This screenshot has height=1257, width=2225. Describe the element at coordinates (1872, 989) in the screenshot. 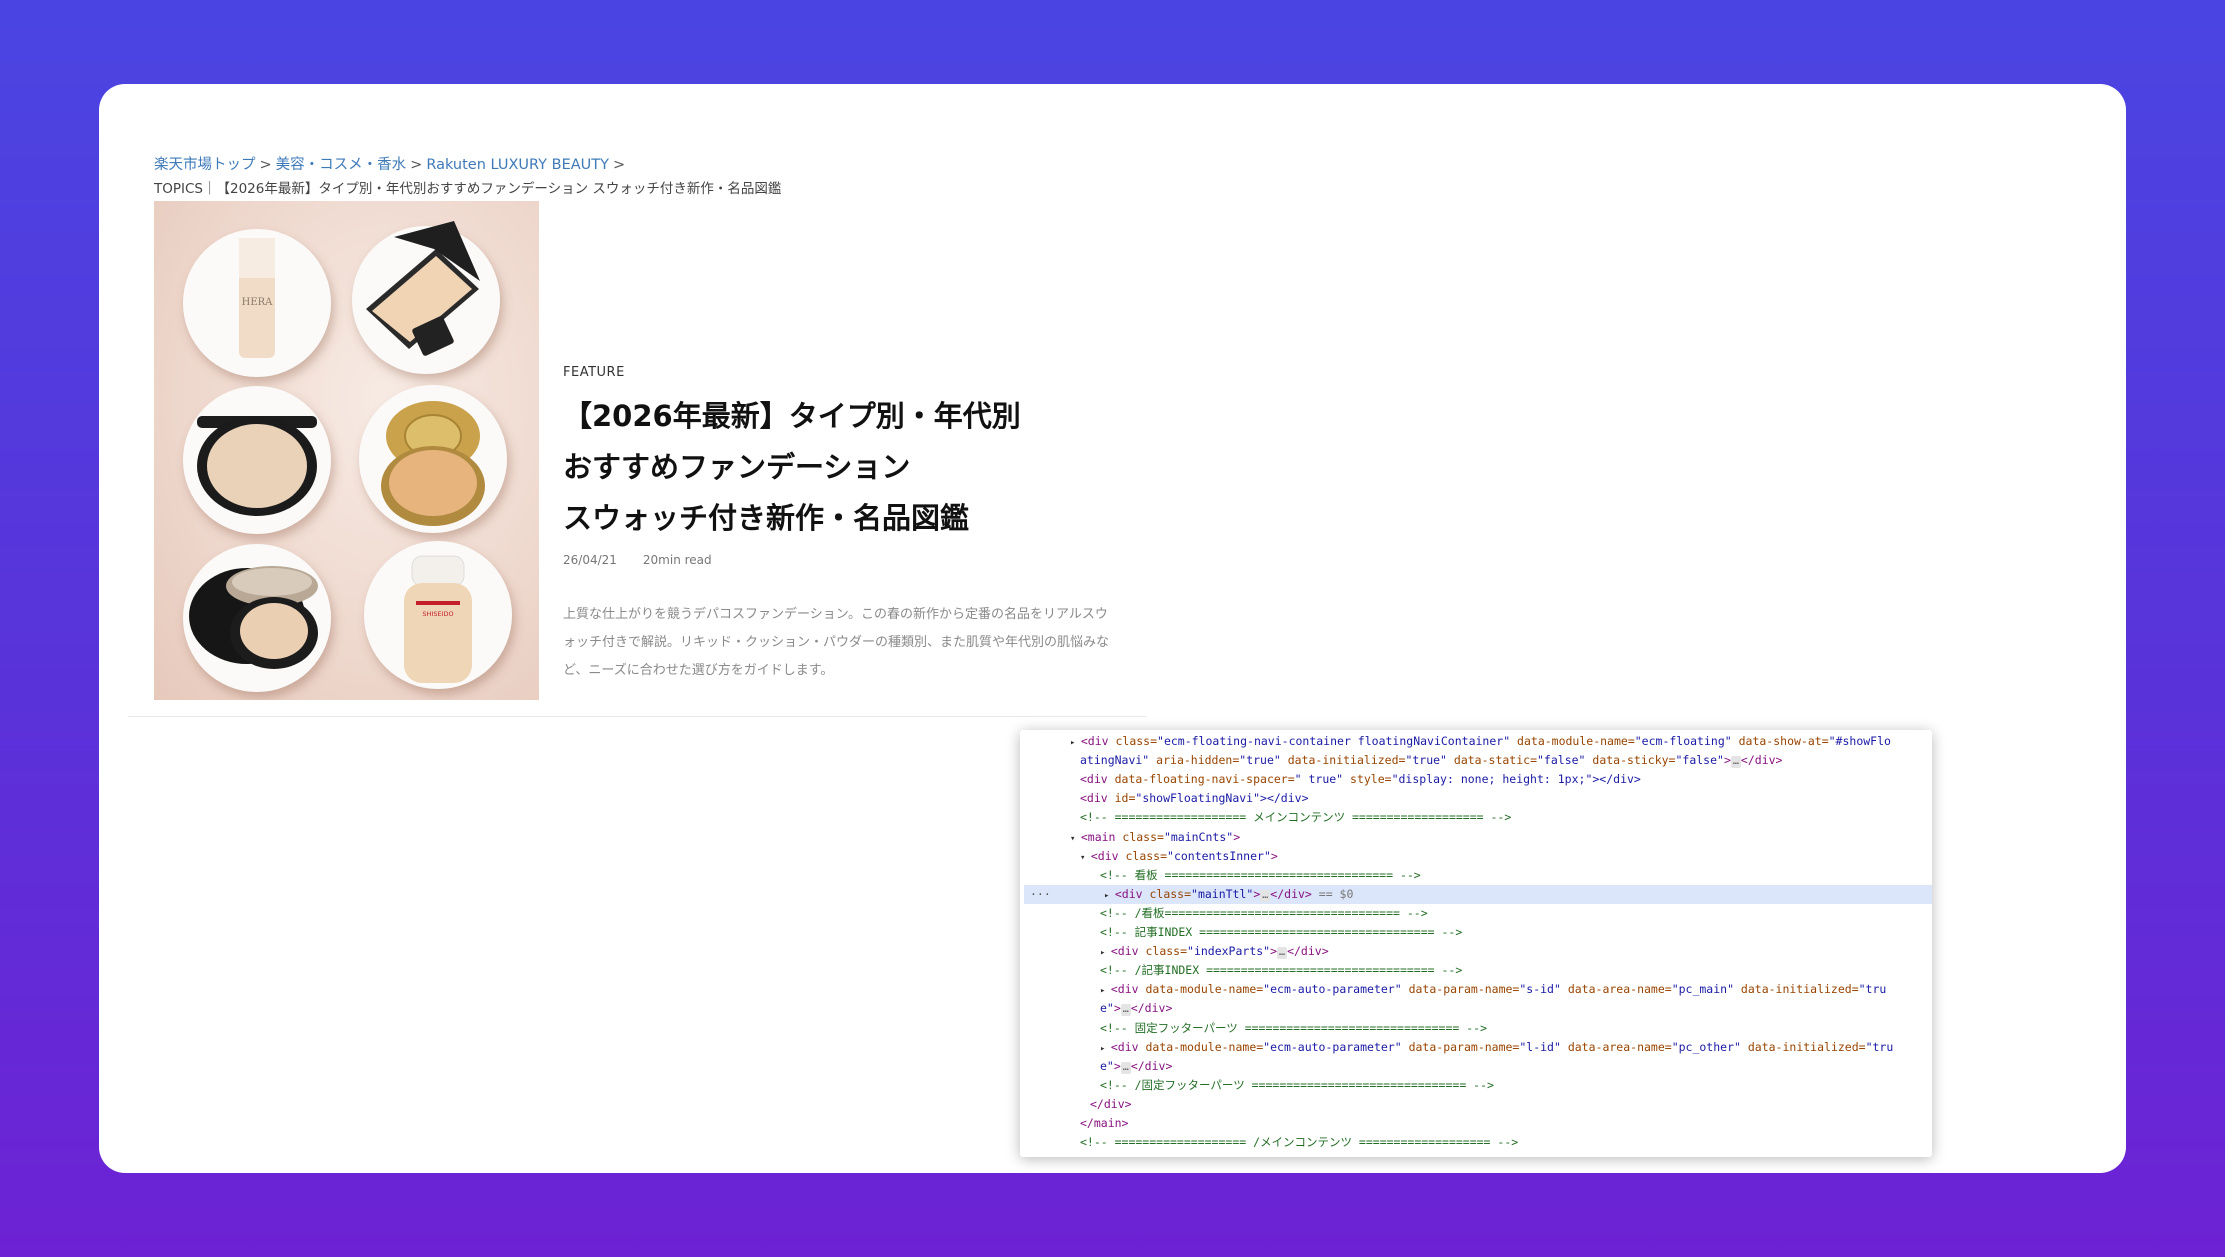

I see `html-attribute-value: "tru` at that location.